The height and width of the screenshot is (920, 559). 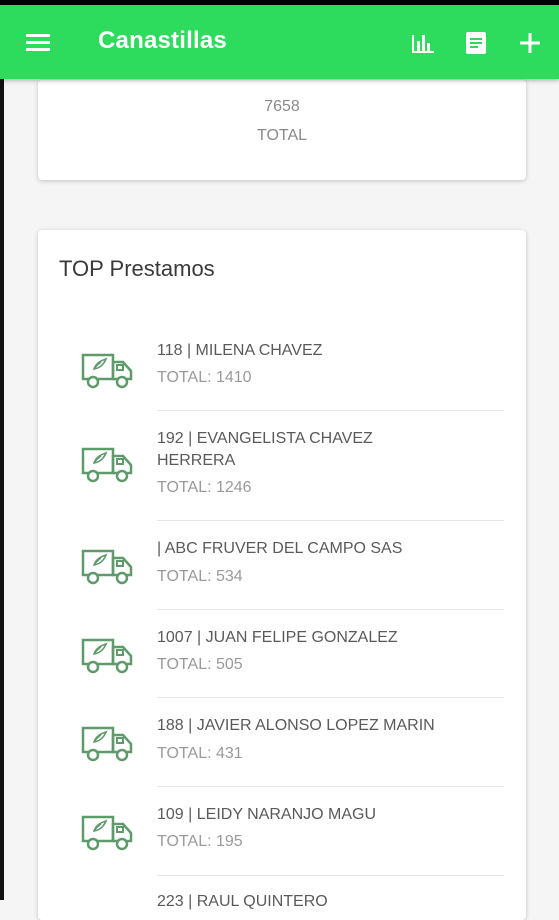 I want to click on item-total: TOTAL: 195, so click(x=200, y=841).